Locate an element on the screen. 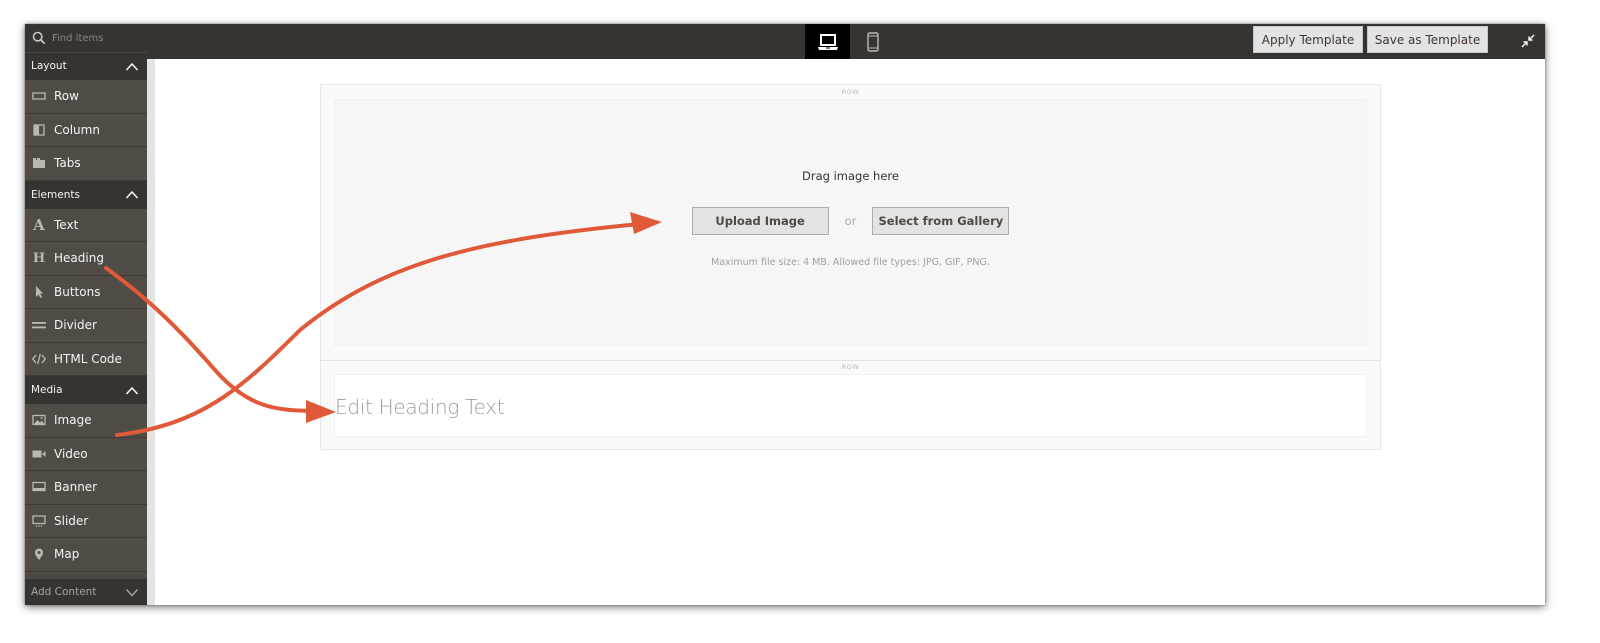 Image resolution: width=1600 pixels, height=643 pixels. apply-template-button: Apply Template is located at coordinates (1308, 39).